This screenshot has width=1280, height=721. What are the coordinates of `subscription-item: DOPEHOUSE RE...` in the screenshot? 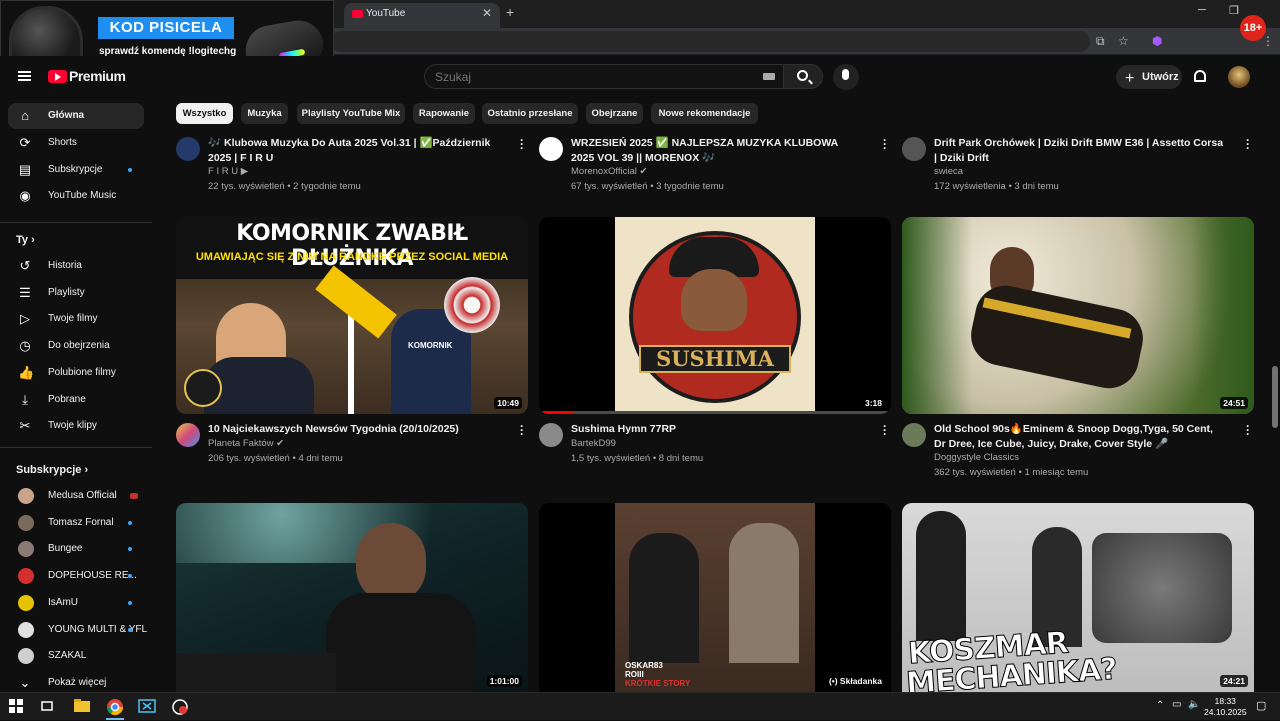 It's located at (76, 576).